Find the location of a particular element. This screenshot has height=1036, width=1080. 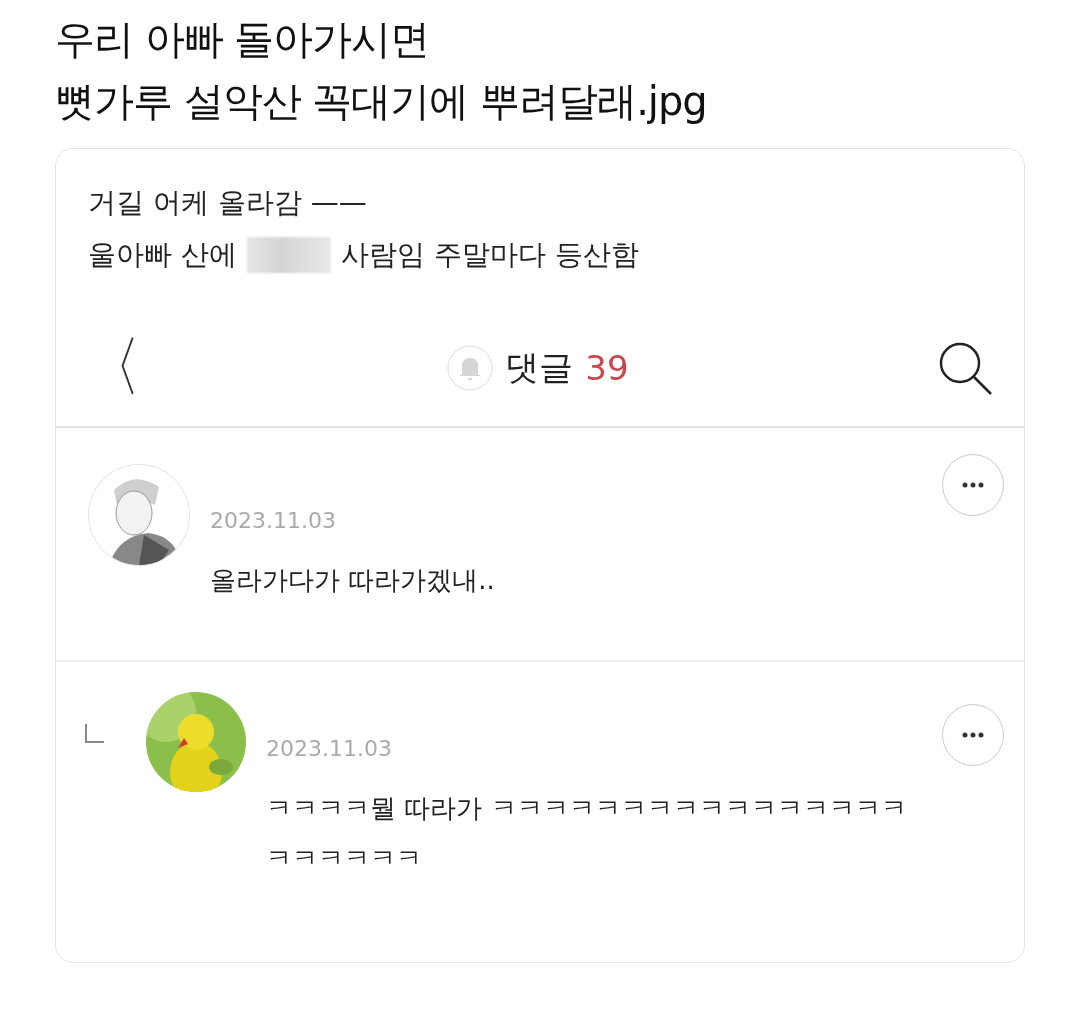

bell-icon is located at coordinates (470, 367).